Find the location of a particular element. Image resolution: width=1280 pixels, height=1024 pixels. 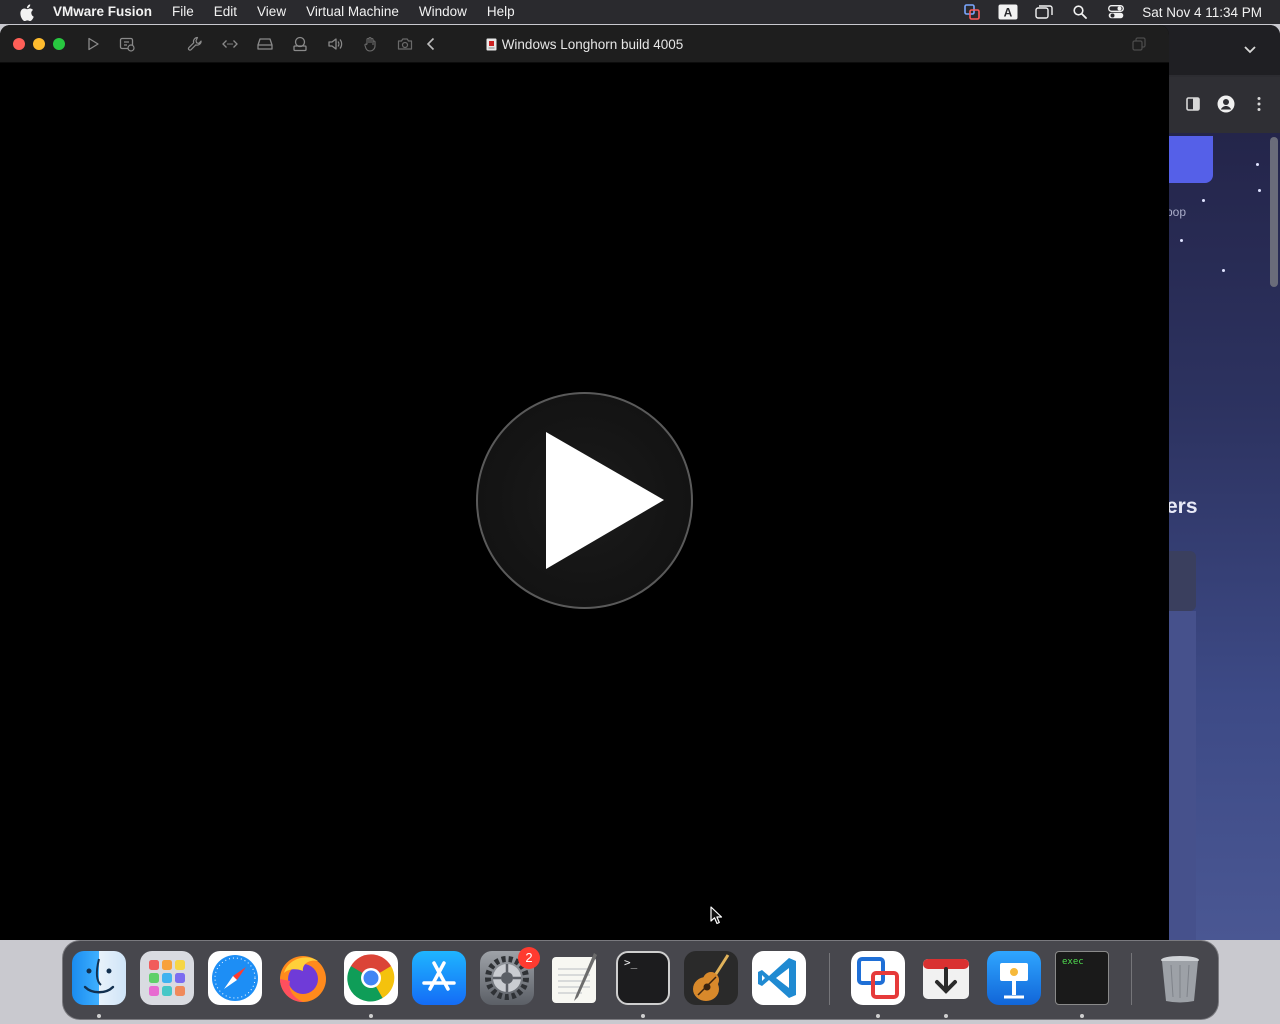

menu-edit: Edit is located at coordinates (225, 12).